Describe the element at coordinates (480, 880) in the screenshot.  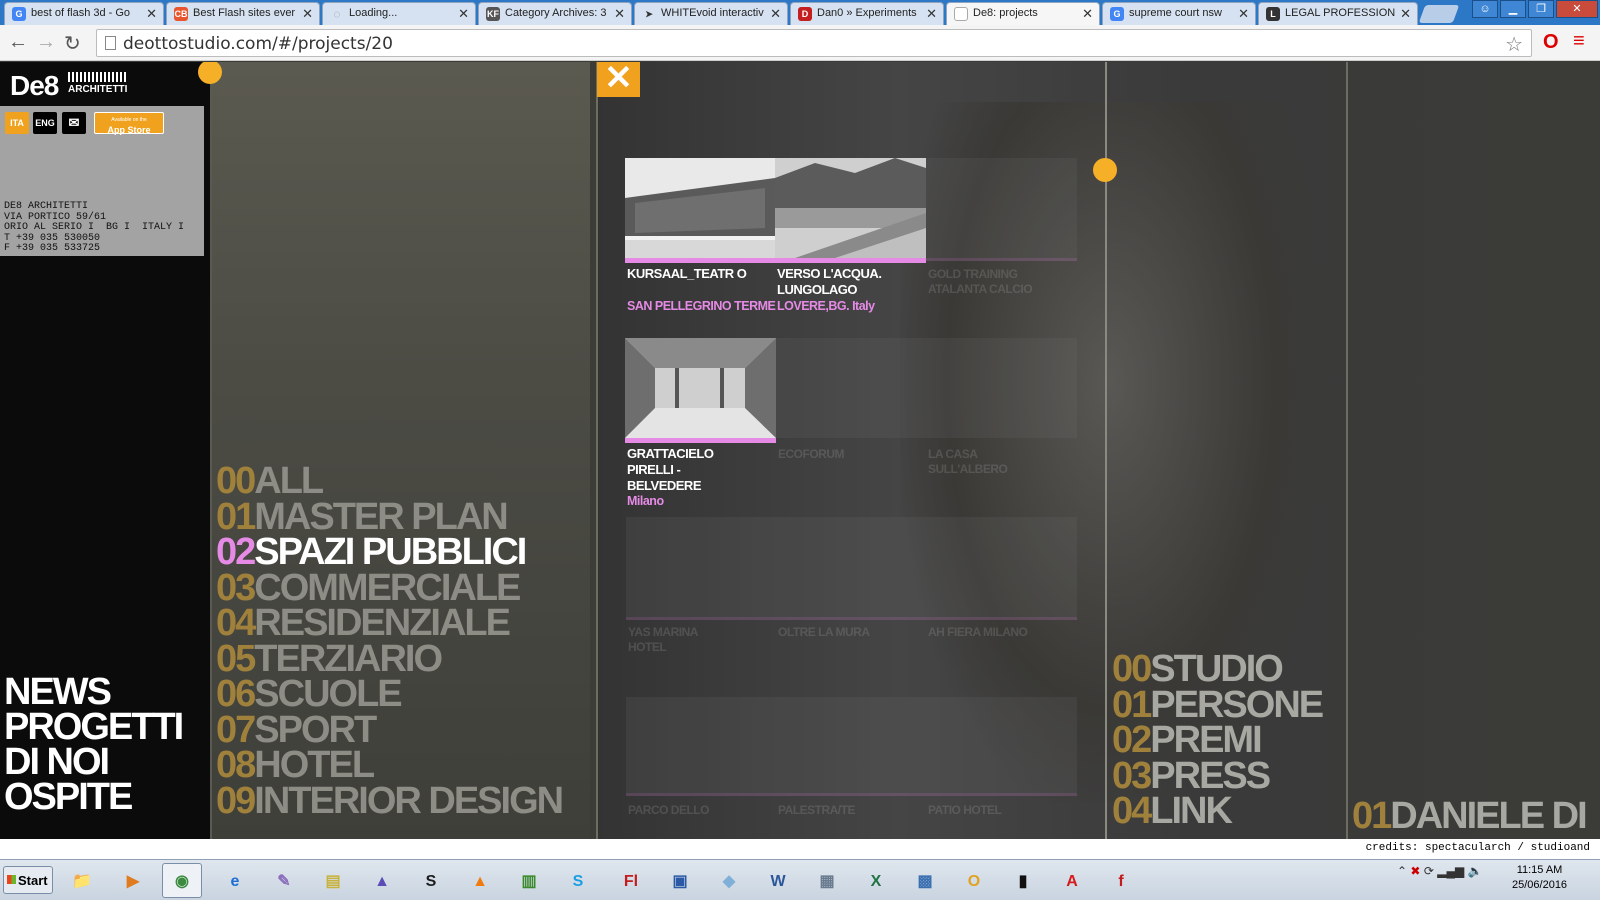
I see `taskbar-vlc-icon: ▲` at that location.